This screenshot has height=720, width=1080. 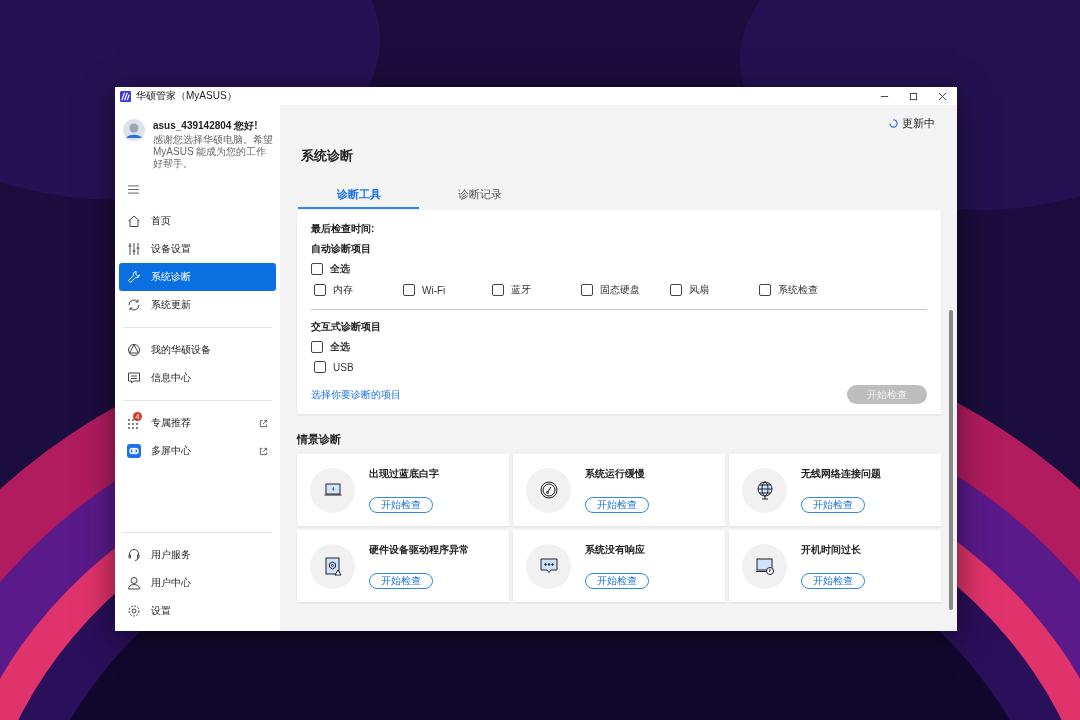 I want to click on headset-icon, so click(x=134, y=555).